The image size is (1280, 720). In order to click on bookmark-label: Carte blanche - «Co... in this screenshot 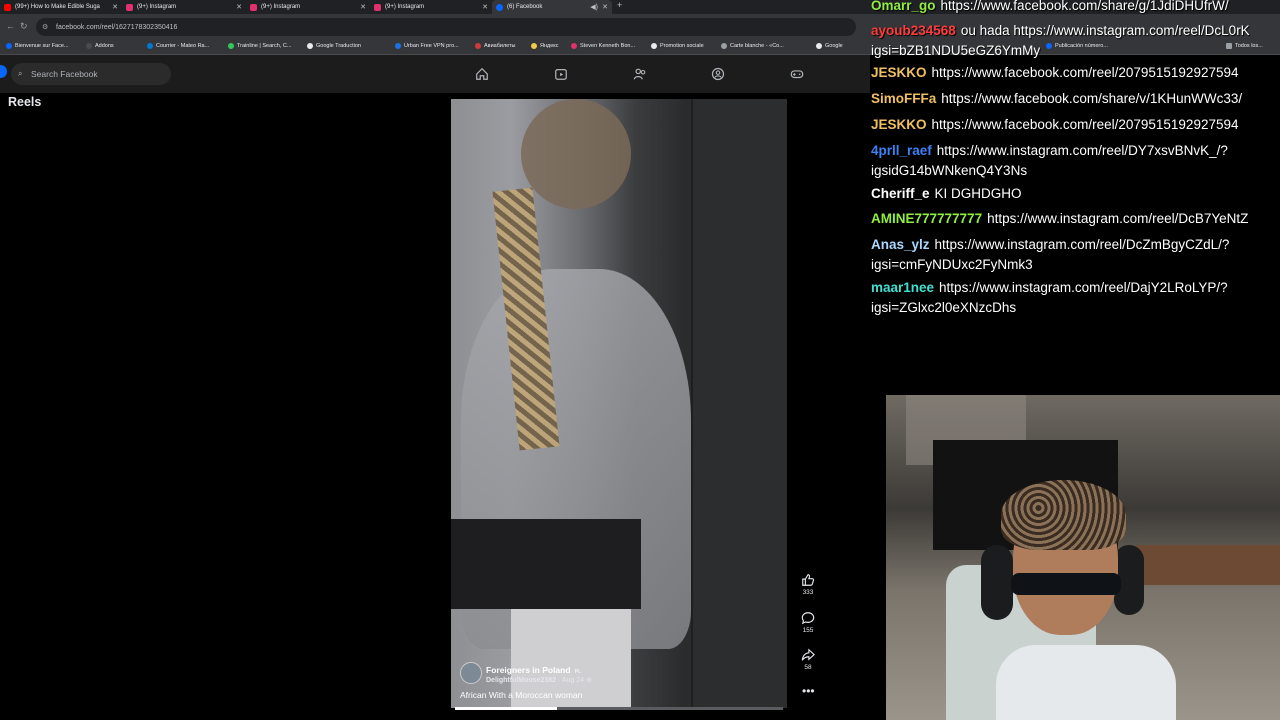, I will do `click(757, 46)`.